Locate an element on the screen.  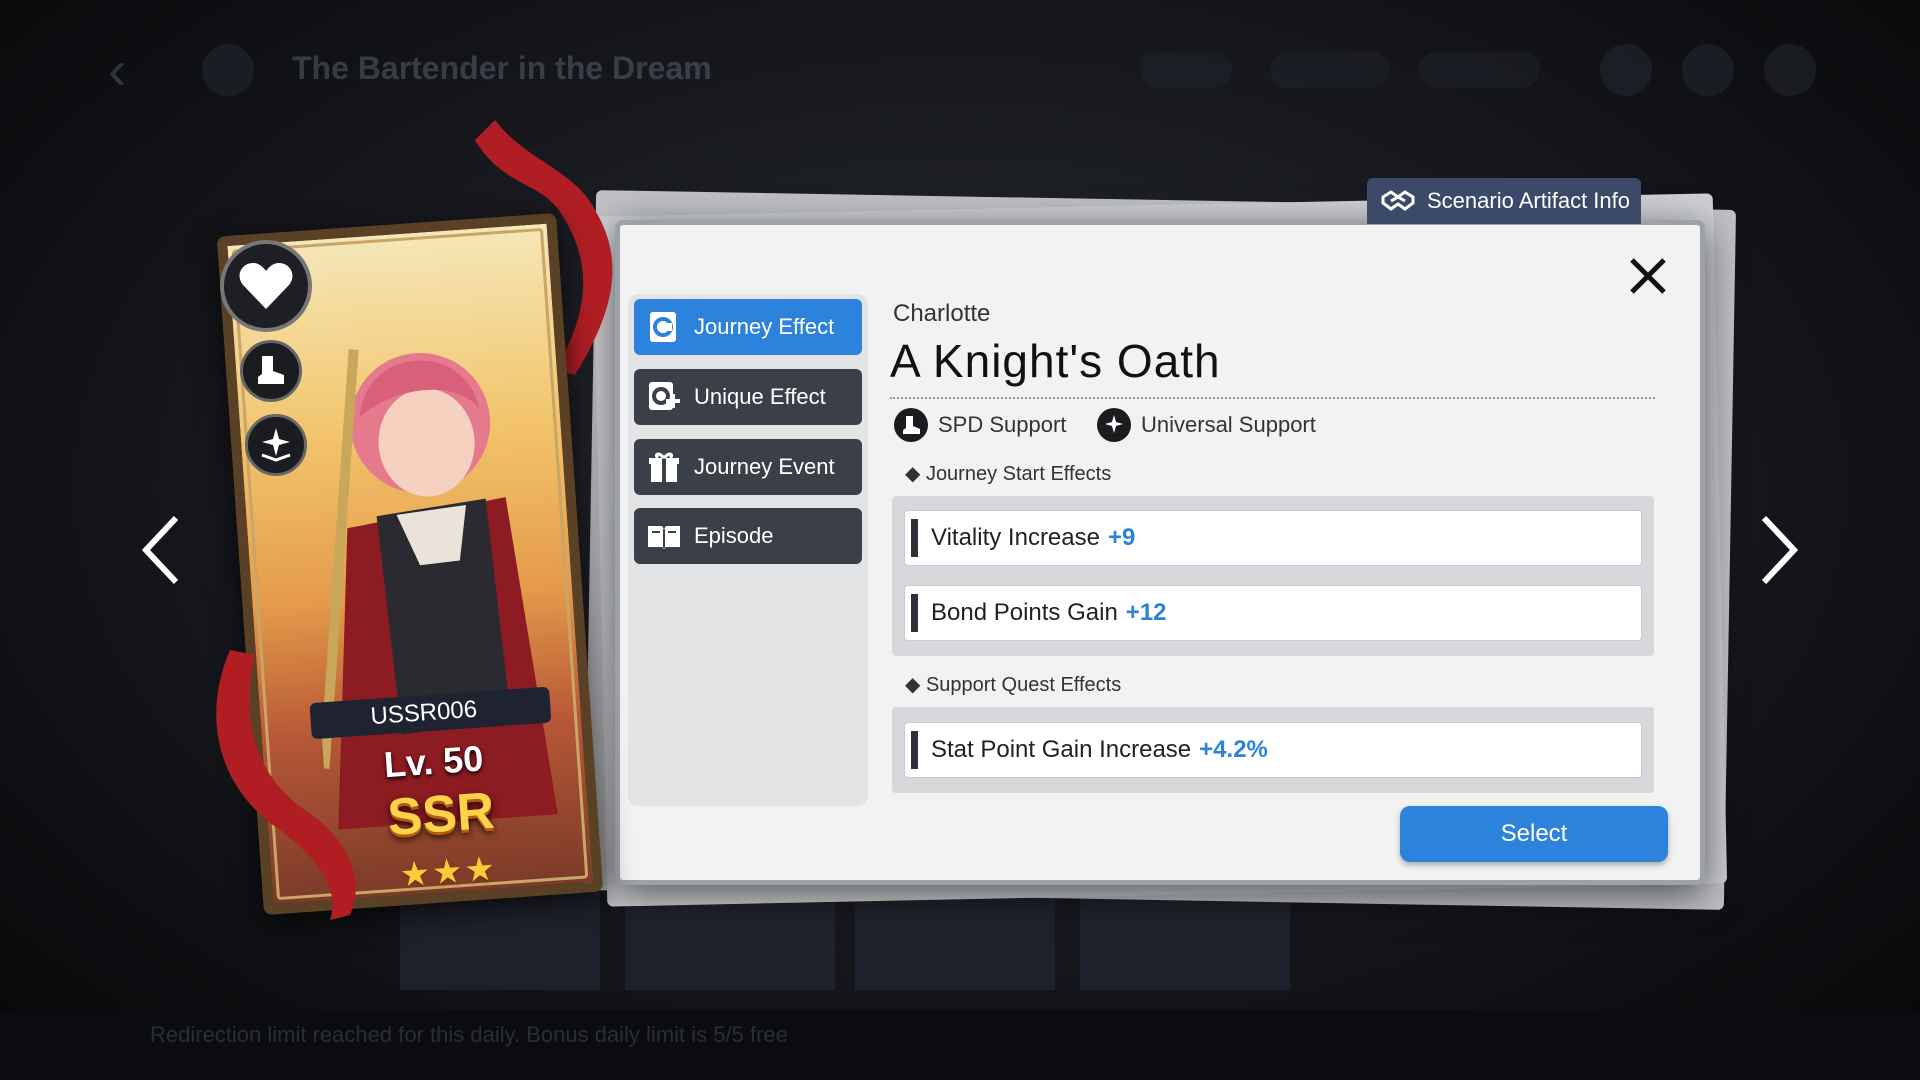
panel-tag-label: Scenario Artifact Info is located at coordinates (1528, 200).